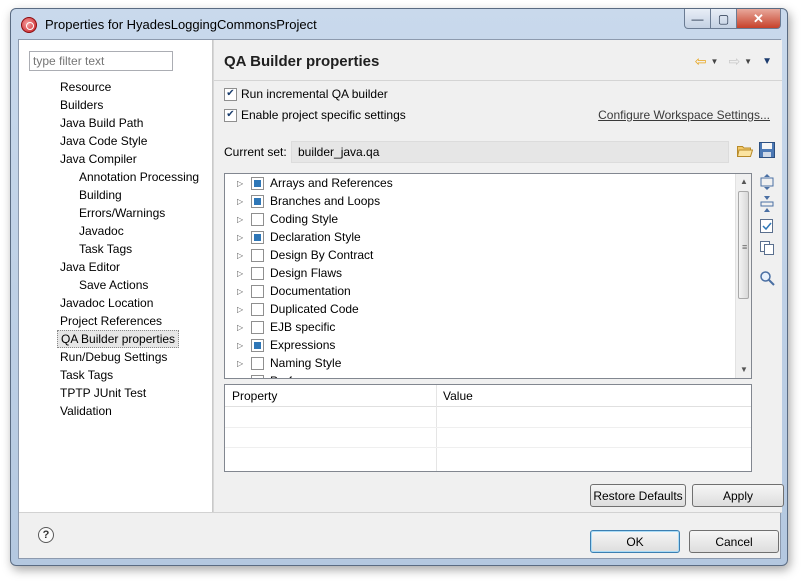 This screenshot has width=807, height=586. I want to click on rule-category-row: ▷ Perf, so click(258, 375).